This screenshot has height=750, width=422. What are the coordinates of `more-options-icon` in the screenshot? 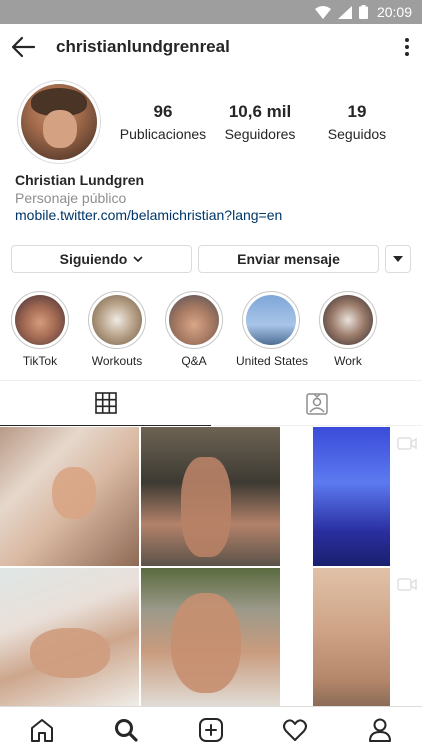 It's located at (407, 47).